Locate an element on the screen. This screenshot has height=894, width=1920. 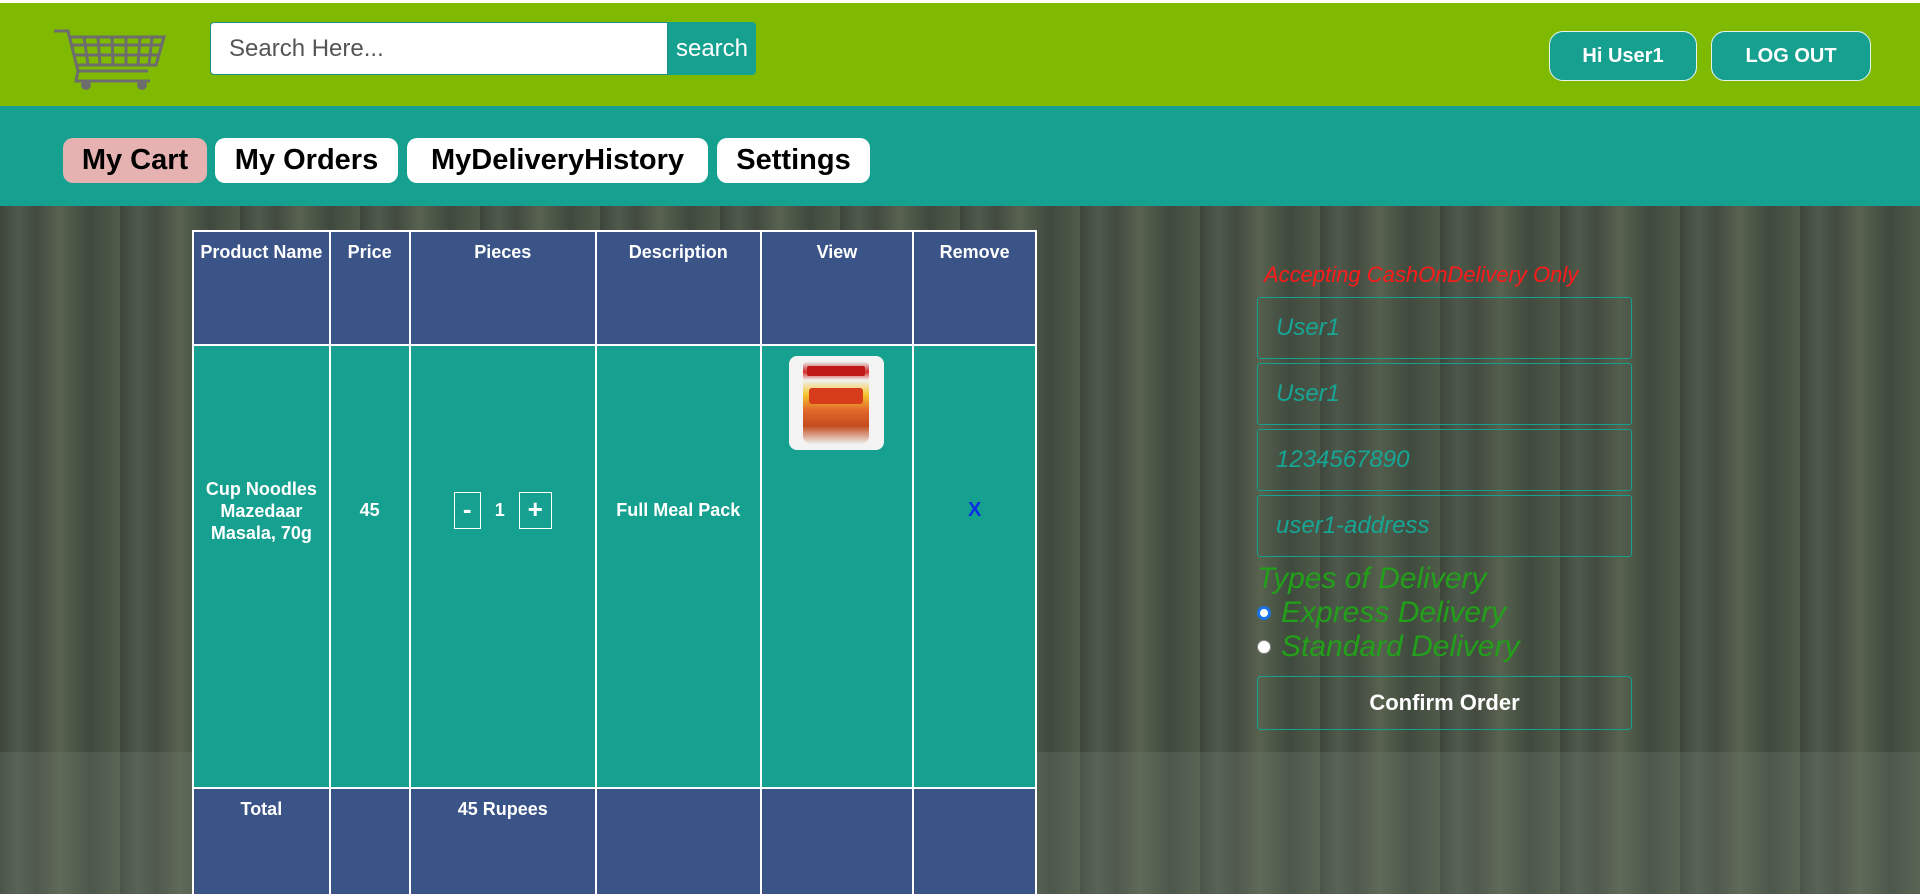
tab-my-cart: My Cart is located at coordinates (135, 160).